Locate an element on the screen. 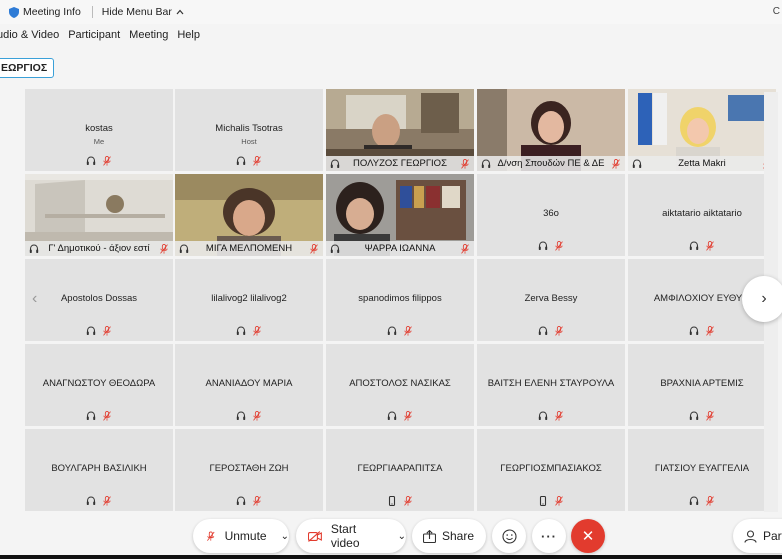 This screenshot has height=559, width=782. unmute-button: Unmute ⌄ is located at coordinates (241, 536).